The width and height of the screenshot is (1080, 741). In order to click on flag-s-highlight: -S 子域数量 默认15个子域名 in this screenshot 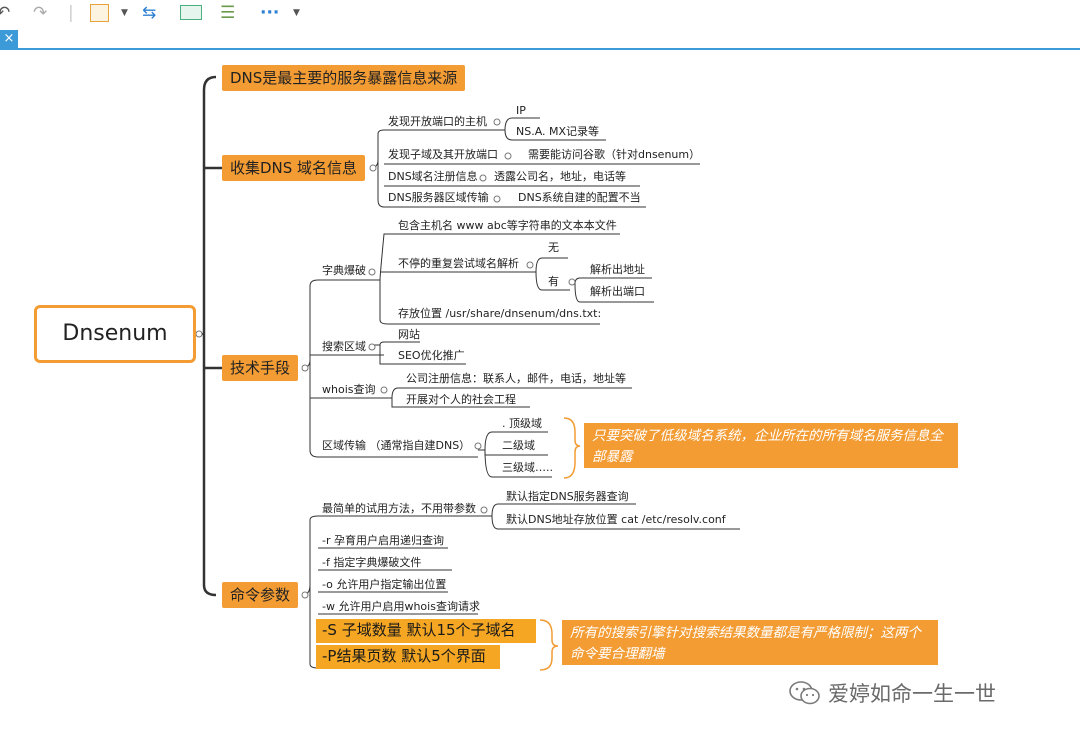, I will do `click(426, 631)`.